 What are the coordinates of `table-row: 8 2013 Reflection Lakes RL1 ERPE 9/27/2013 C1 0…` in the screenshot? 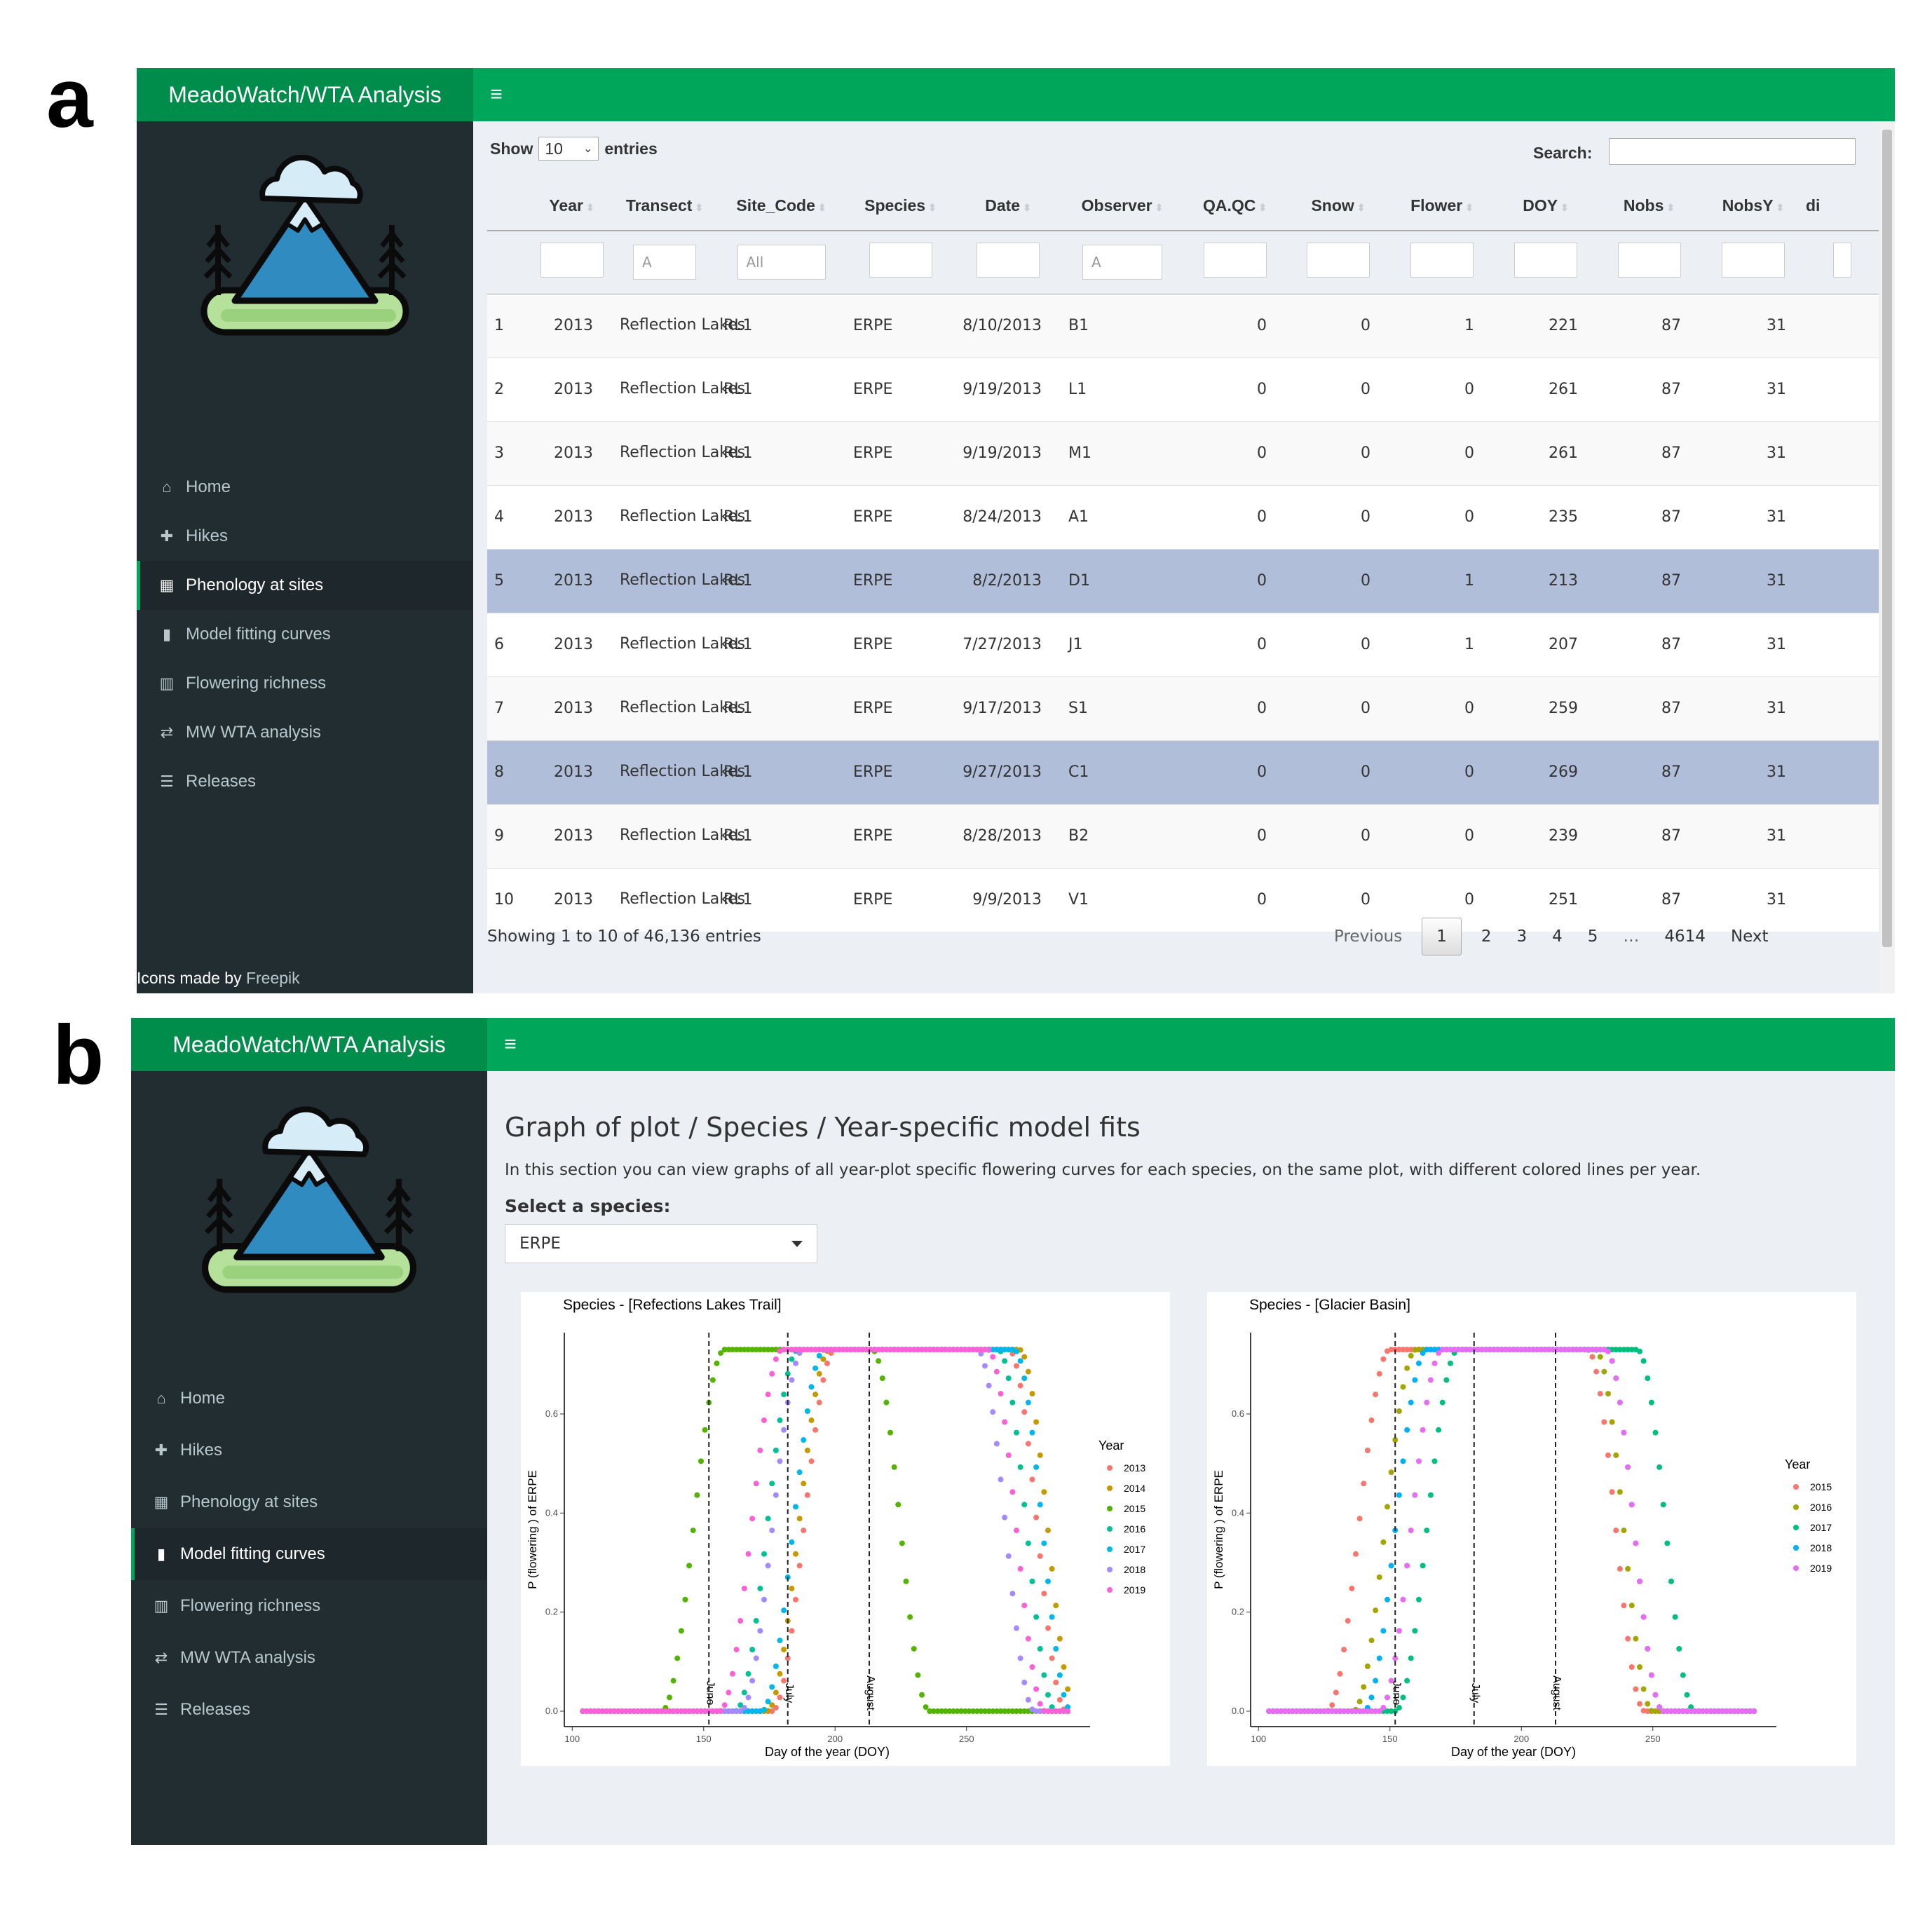 It's located at (1183, 772).